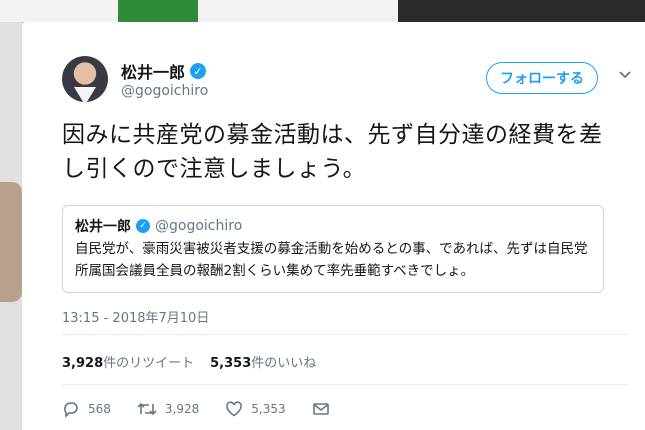 Image resolution: width=645 pixels, height=430 pixels. Describe the element at coordinates (103, 227) in the screenshot. I see `quoted-author-name: 松井一郎` at that location.